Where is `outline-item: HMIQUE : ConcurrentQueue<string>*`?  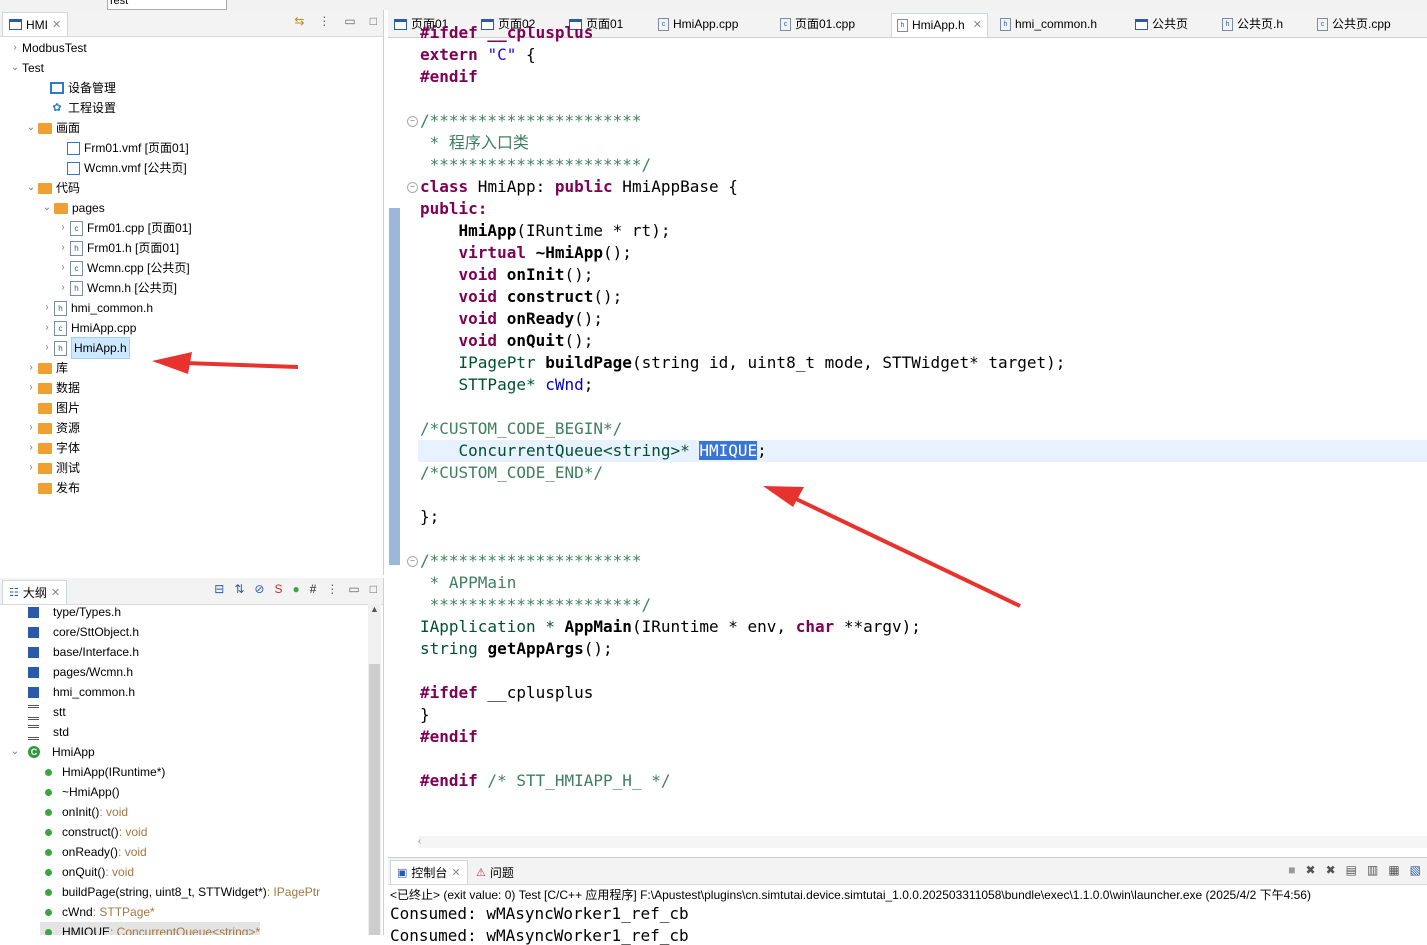
outline-item: HMIQUE : ConcurrentQueue<string>* is located at coordinates (150, 928).